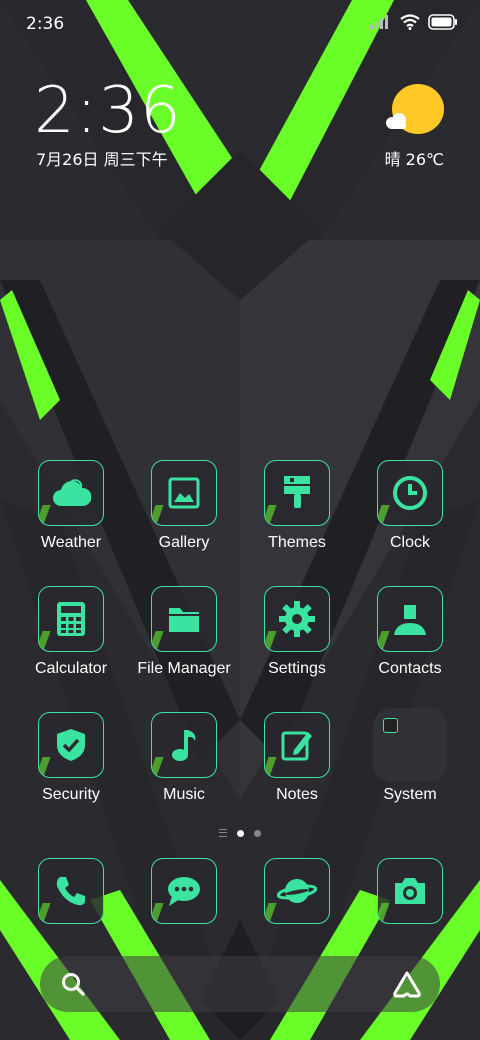 This screenshot has width=480, height=1040. I want to click on page-indicator, so click(240, 833).